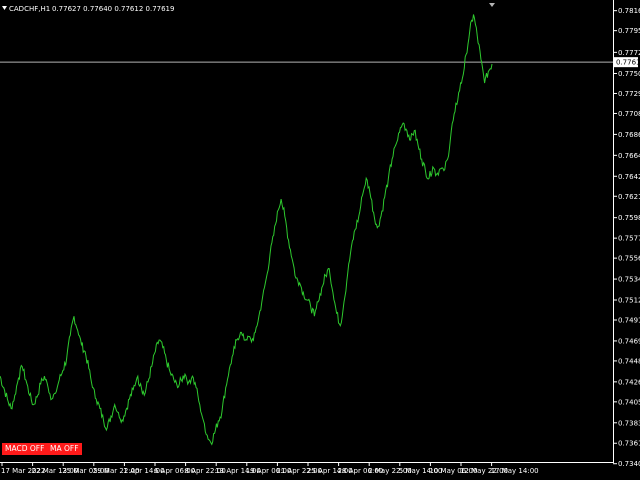  I want to click on y-tick-label: 0.78160, so click(629, 11).